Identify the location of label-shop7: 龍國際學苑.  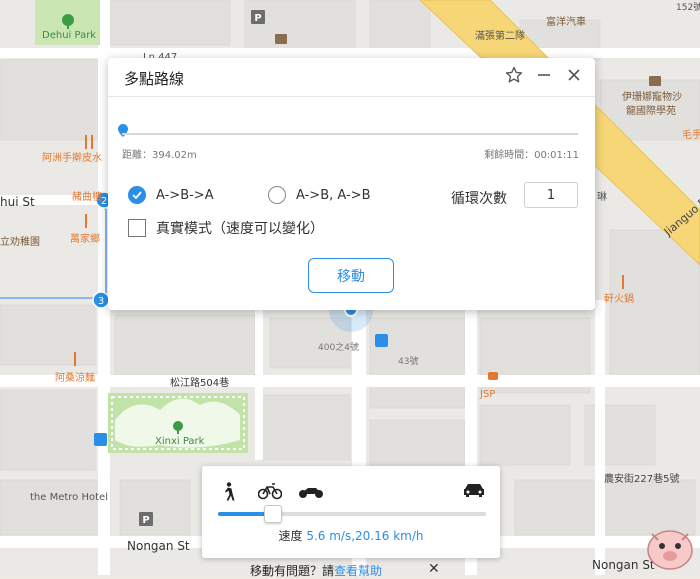
(651, 110).